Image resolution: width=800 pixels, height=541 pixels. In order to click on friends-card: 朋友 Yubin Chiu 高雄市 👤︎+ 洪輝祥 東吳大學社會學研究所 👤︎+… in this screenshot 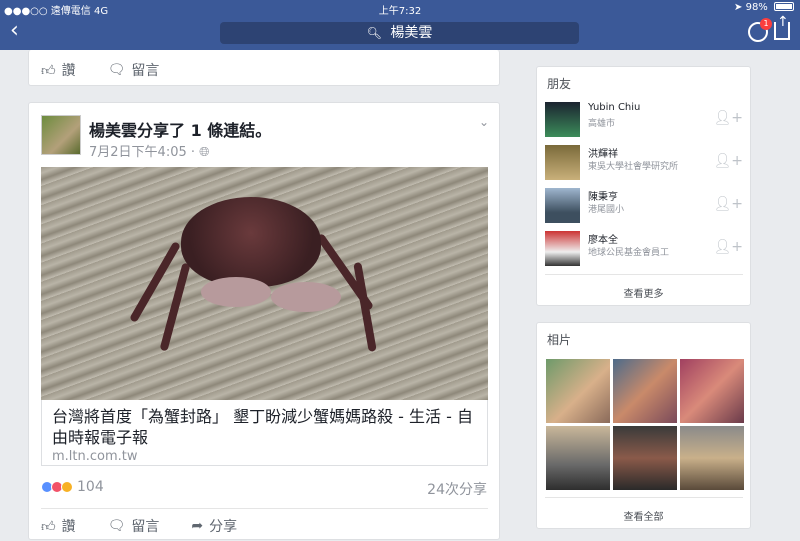, I will do `click(643, 186)`.